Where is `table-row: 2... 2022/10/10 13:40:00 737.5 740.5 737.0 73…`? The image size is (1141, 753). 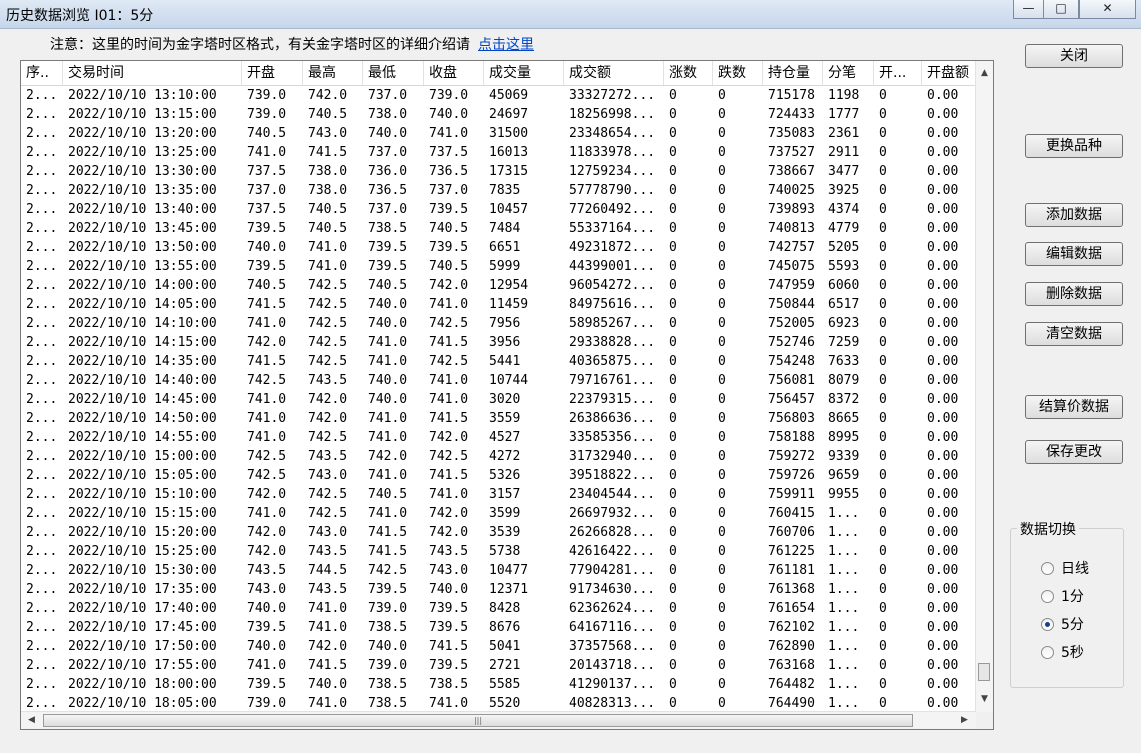 table-row: 2... 2022/10/10 13:40:00 737.5 740.5 737.0 73… is located at coordinates (499, 209).